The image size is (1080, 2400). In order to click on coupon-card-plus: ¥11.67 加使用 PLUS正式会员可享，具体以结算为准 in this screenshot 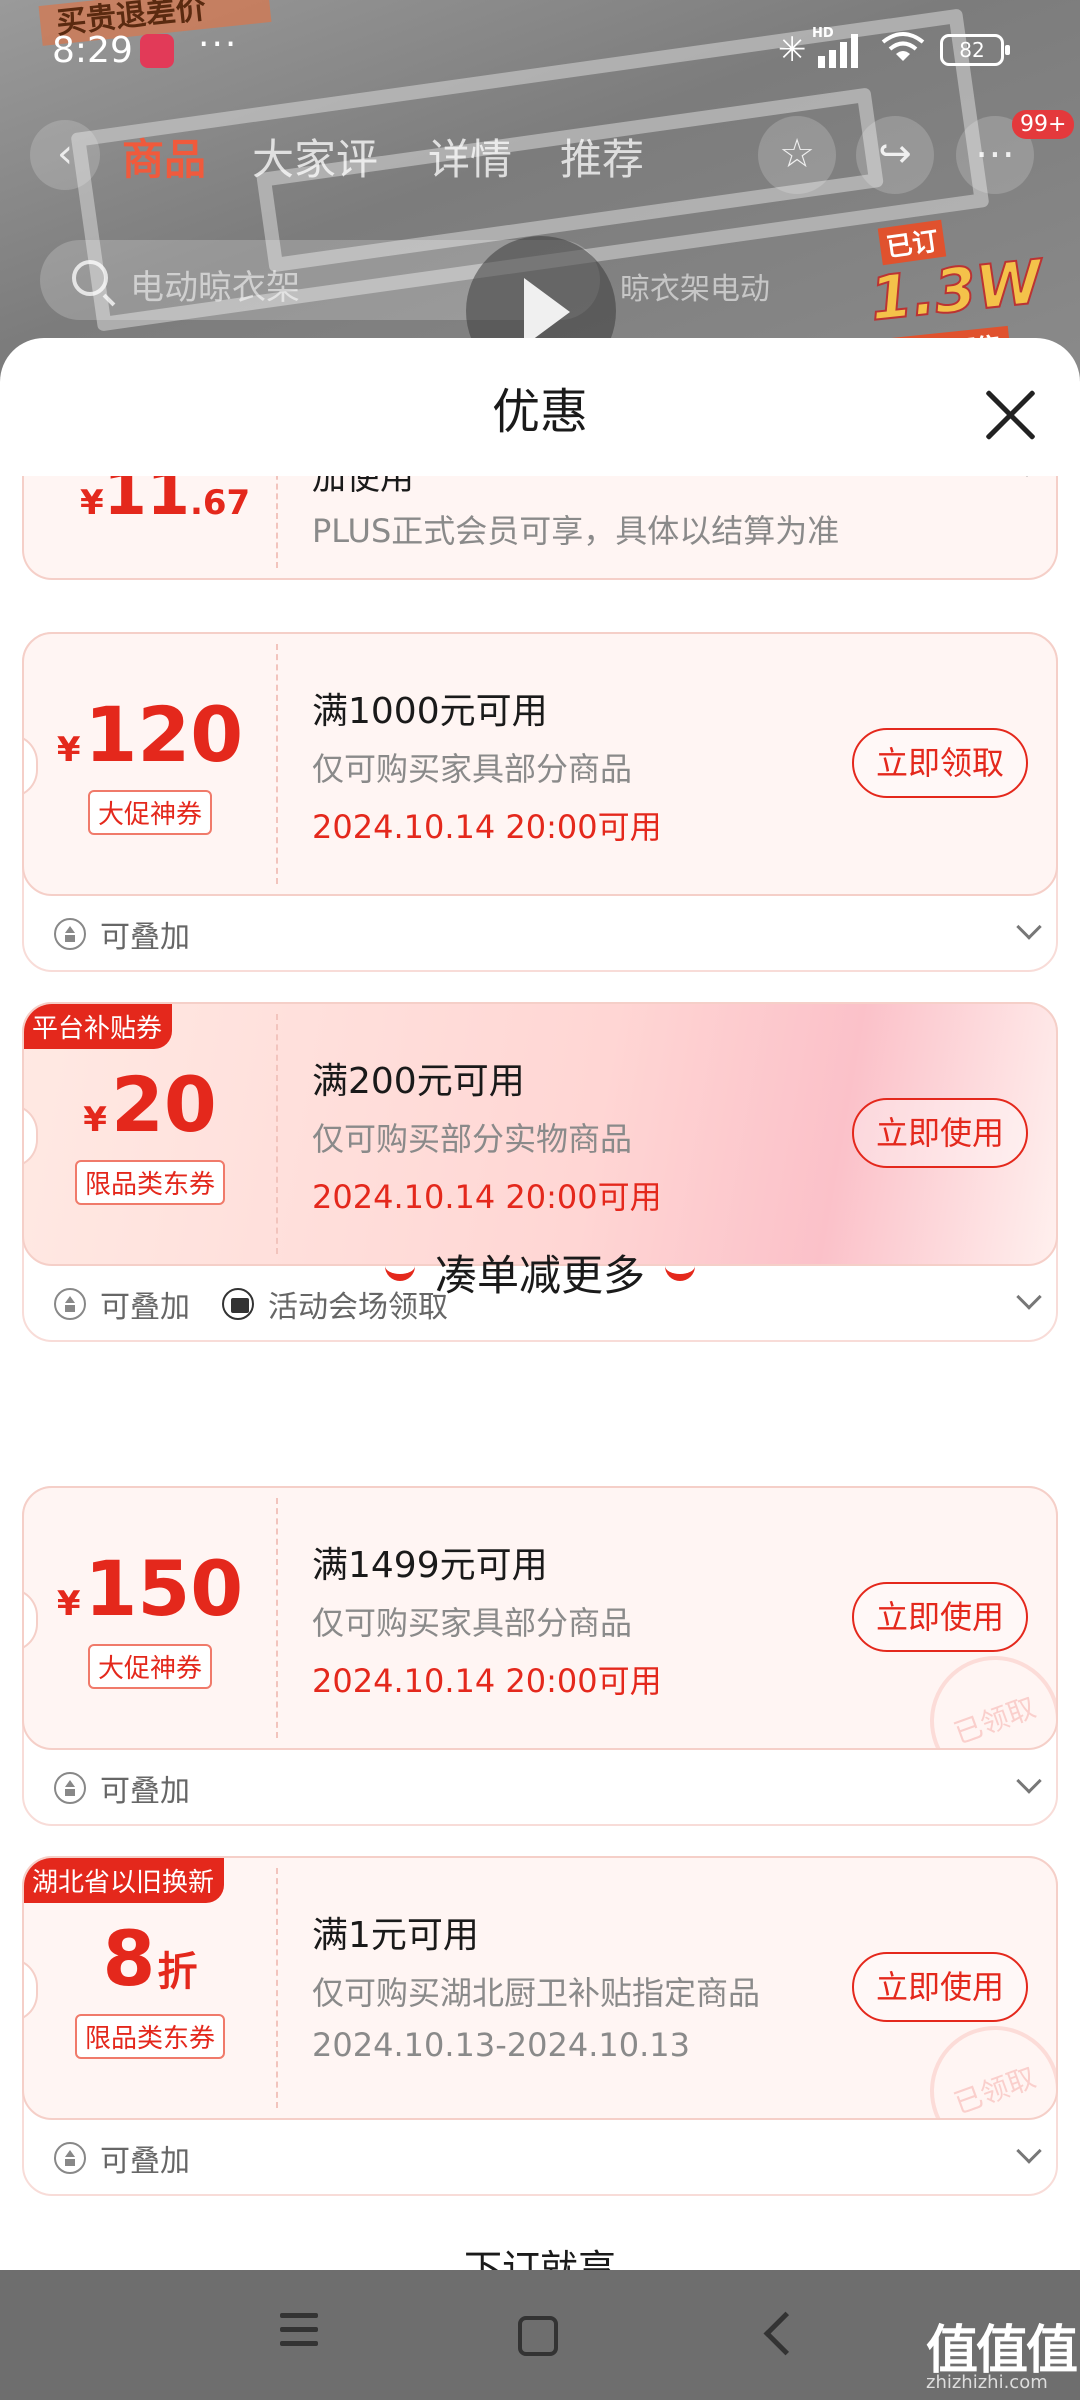, I will do `click(540, 528)`.